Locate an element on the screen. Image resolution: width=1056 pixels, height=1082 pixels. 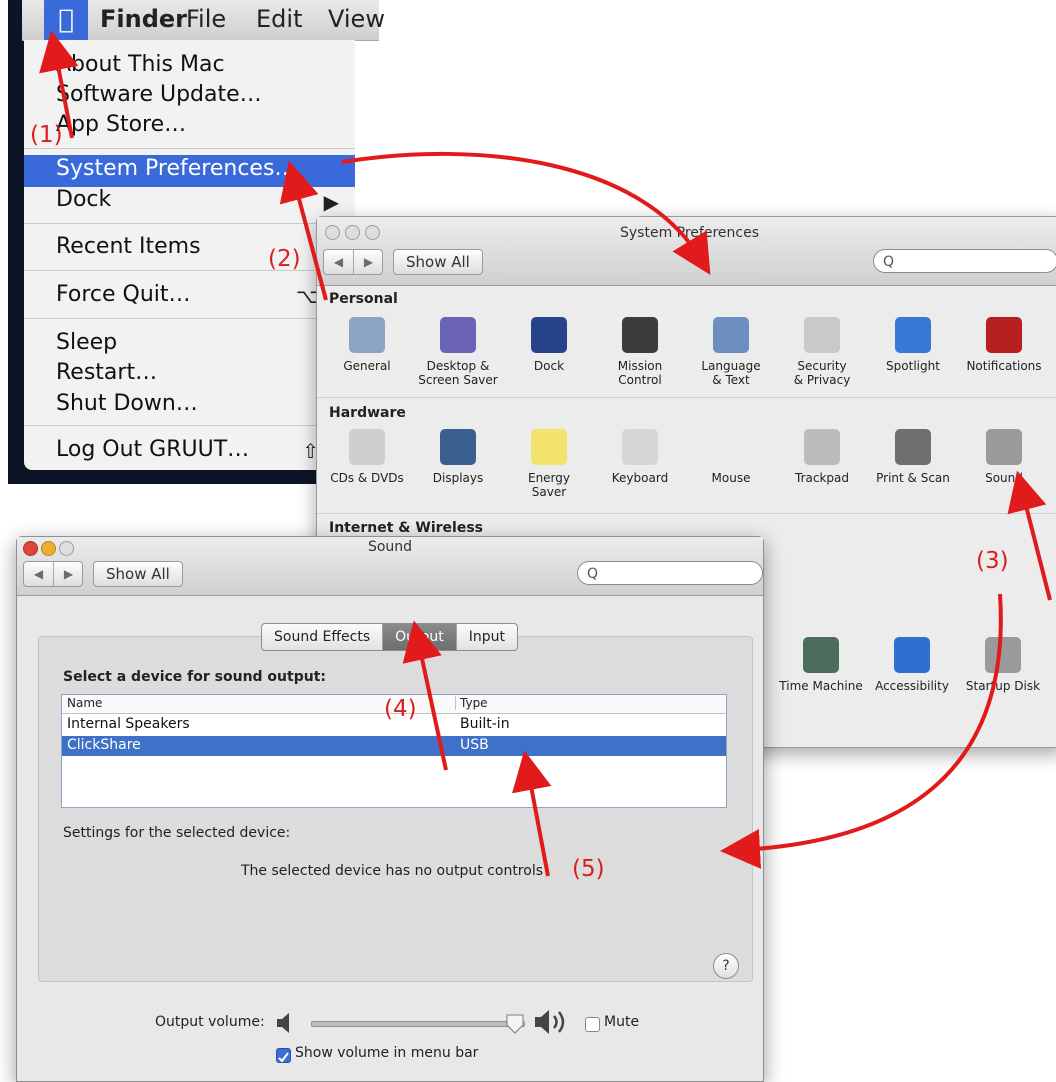
annotation-step-1: (1) is located at coordinates (46, 135).